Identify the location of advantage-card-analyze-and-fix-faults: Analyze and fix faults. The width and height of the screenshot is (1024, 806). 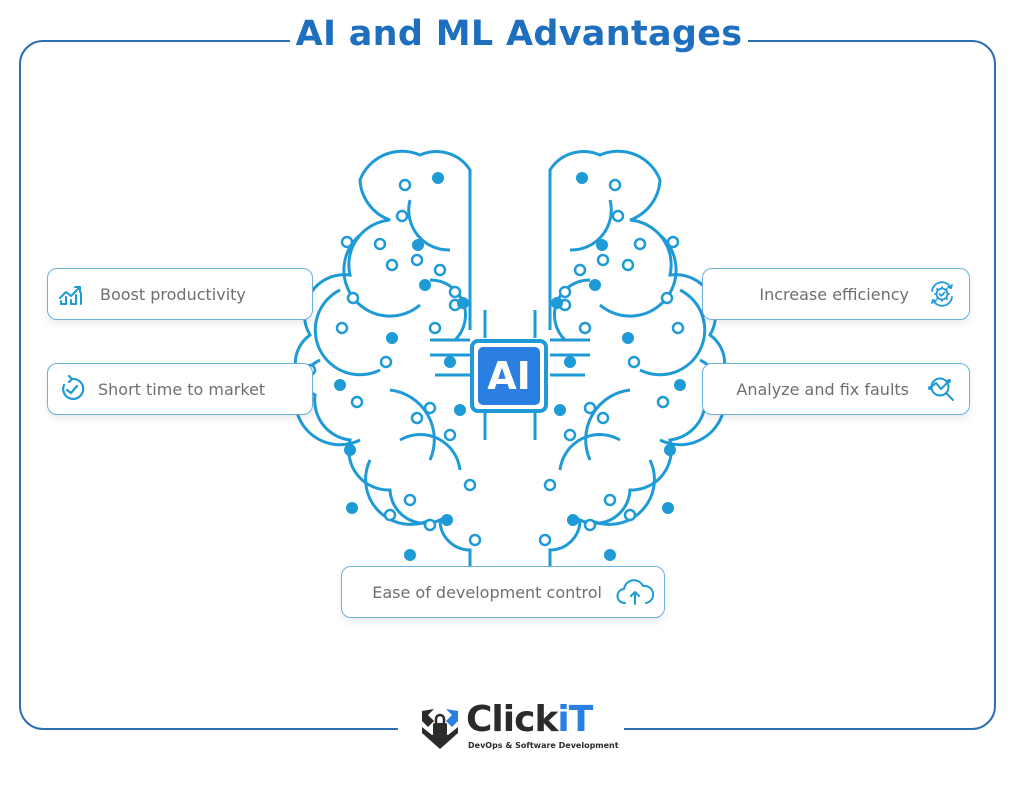
(836, 389).